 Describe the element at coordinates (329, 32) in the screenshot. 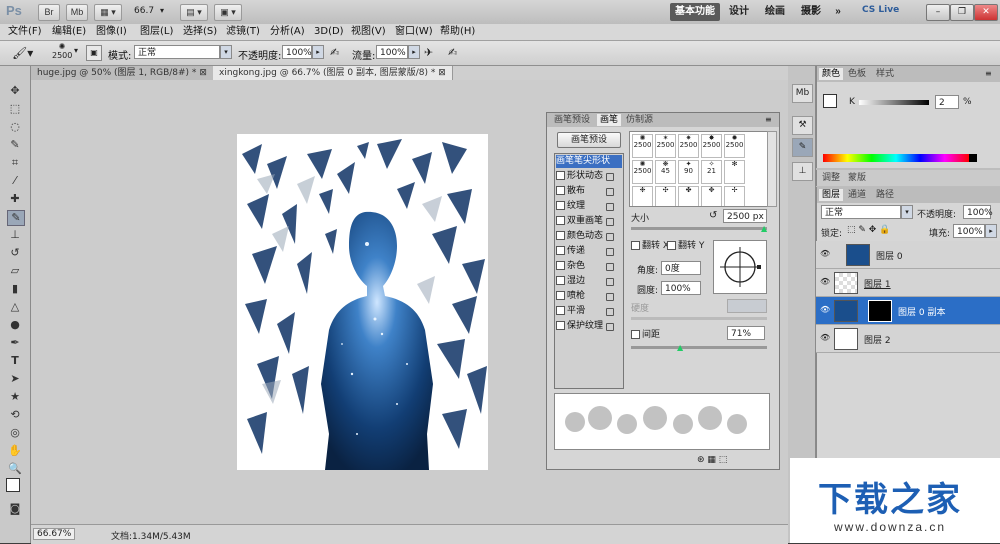

I see `menu-3d: 3D(D)` at that location.